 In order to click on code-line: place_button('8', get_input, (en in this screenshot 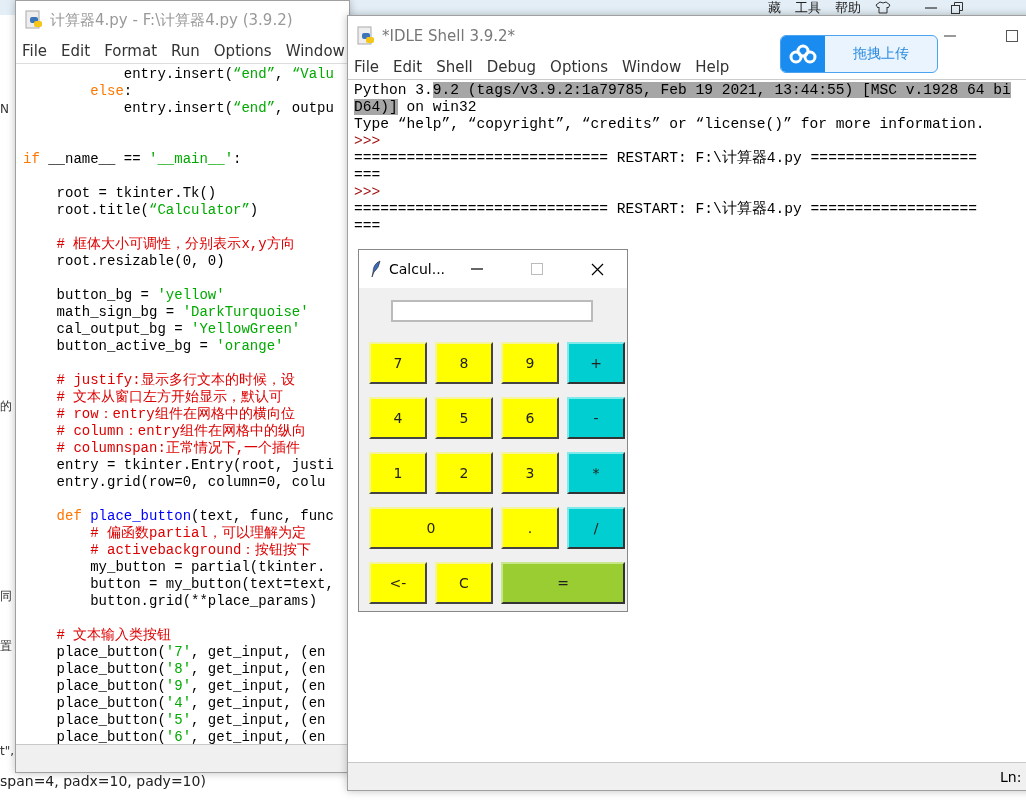, I will do `click(191, 669)`.